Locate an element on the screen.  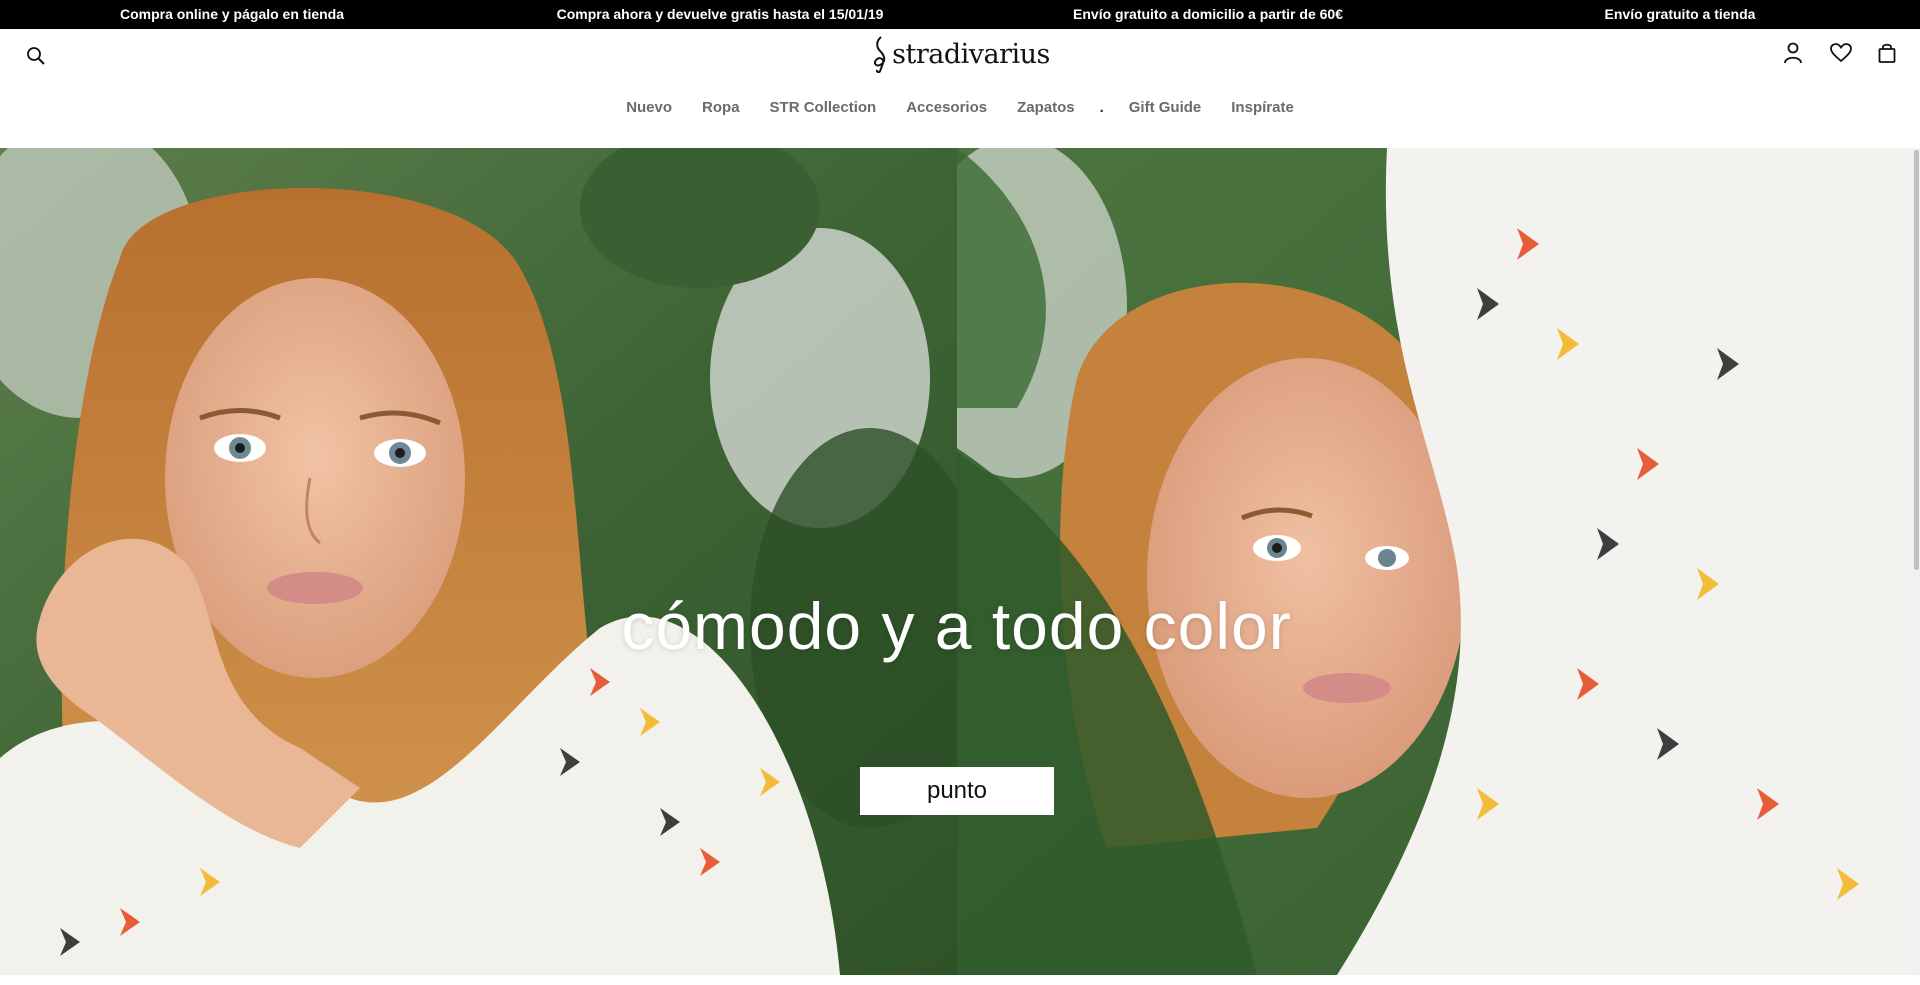
page-bottom-edge is located at coordinates (960, 980).